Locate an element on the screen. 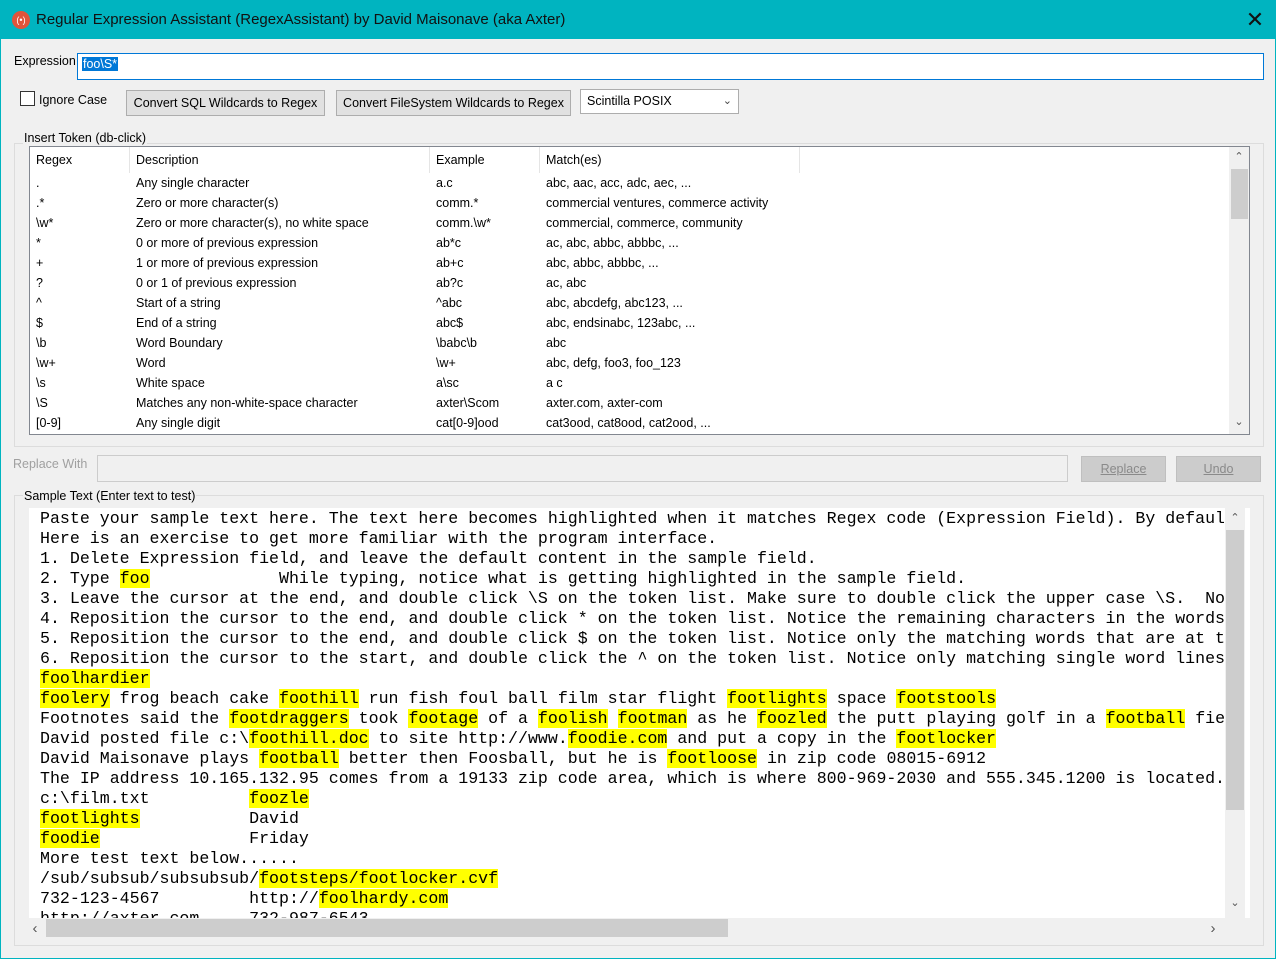 The width and height of the screenshot is (1276, 959). text-segment: of a is located at coordinates (508, 718).